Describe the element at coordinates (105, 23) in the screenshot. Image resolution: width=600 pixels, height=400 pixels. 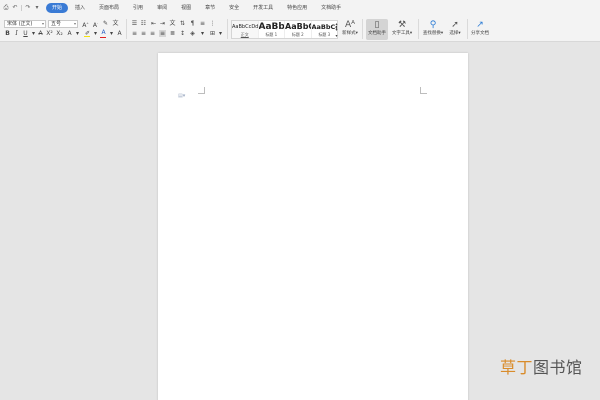
I see `clear-format-icon: ✎` at that location.